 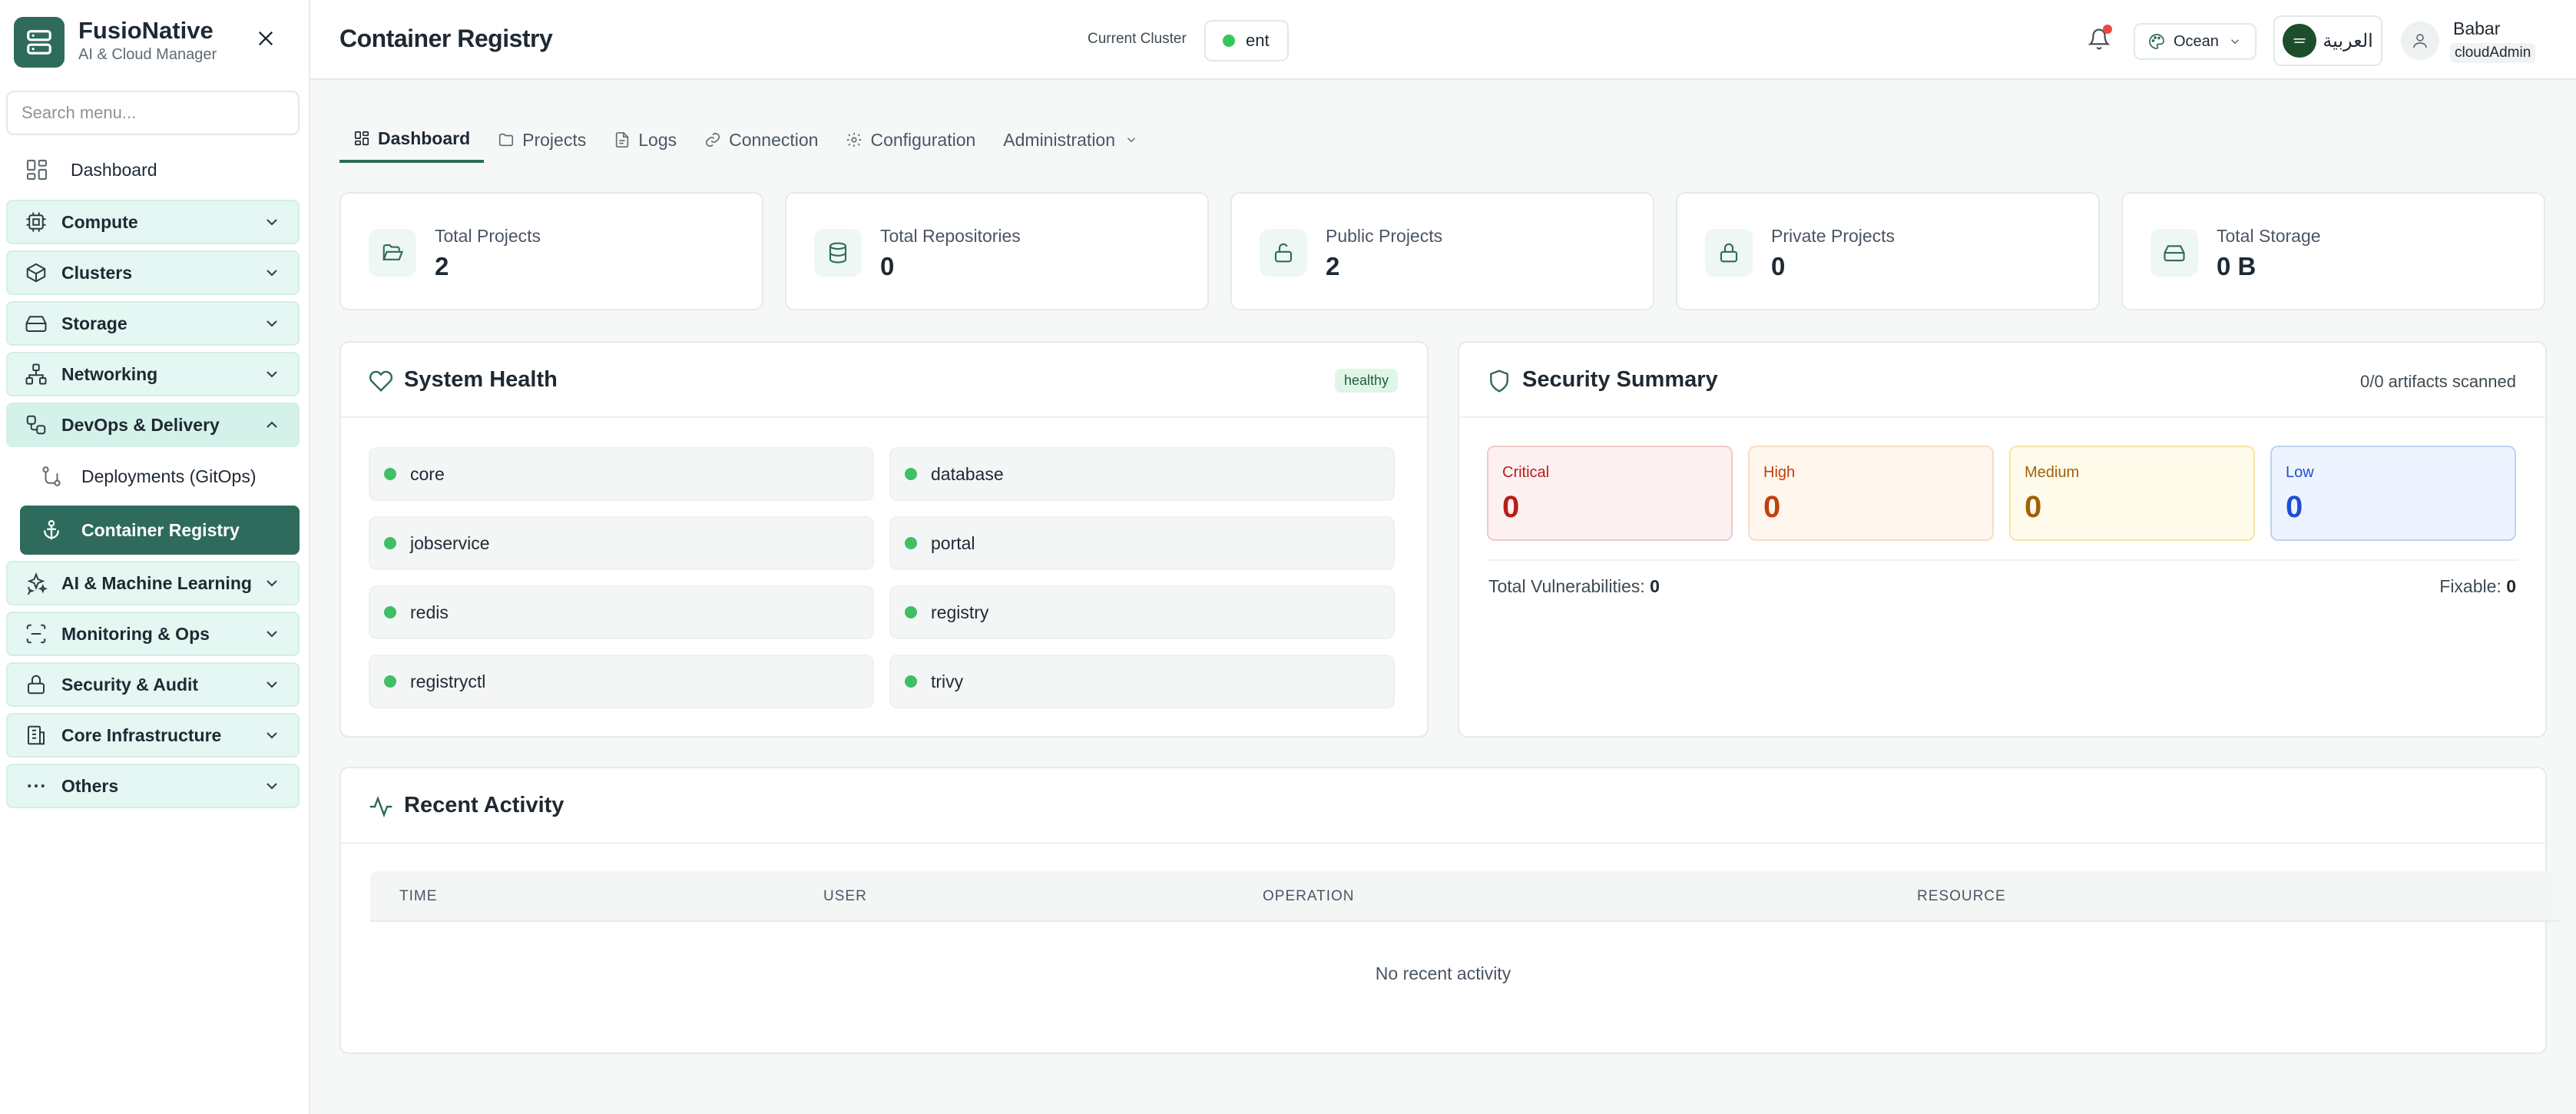 What do you see at coordinates (2437, 381) in the screenshot?
I see `artifacts-scanned-text: 0/0 artifacts scanned` at bounding box center [2437, 381].